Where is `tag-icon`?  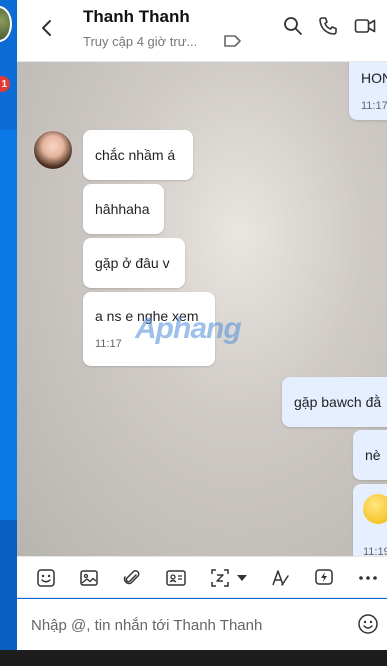 tag-icon is located at coordinates (233, 41).